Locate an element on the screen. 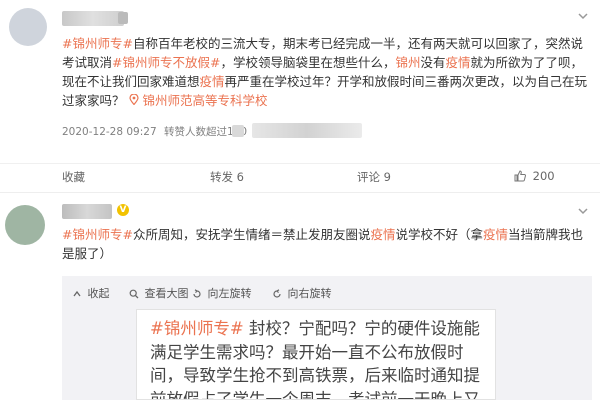  image-text-tag: #锦州师专# is located at coordinates (197, 328).